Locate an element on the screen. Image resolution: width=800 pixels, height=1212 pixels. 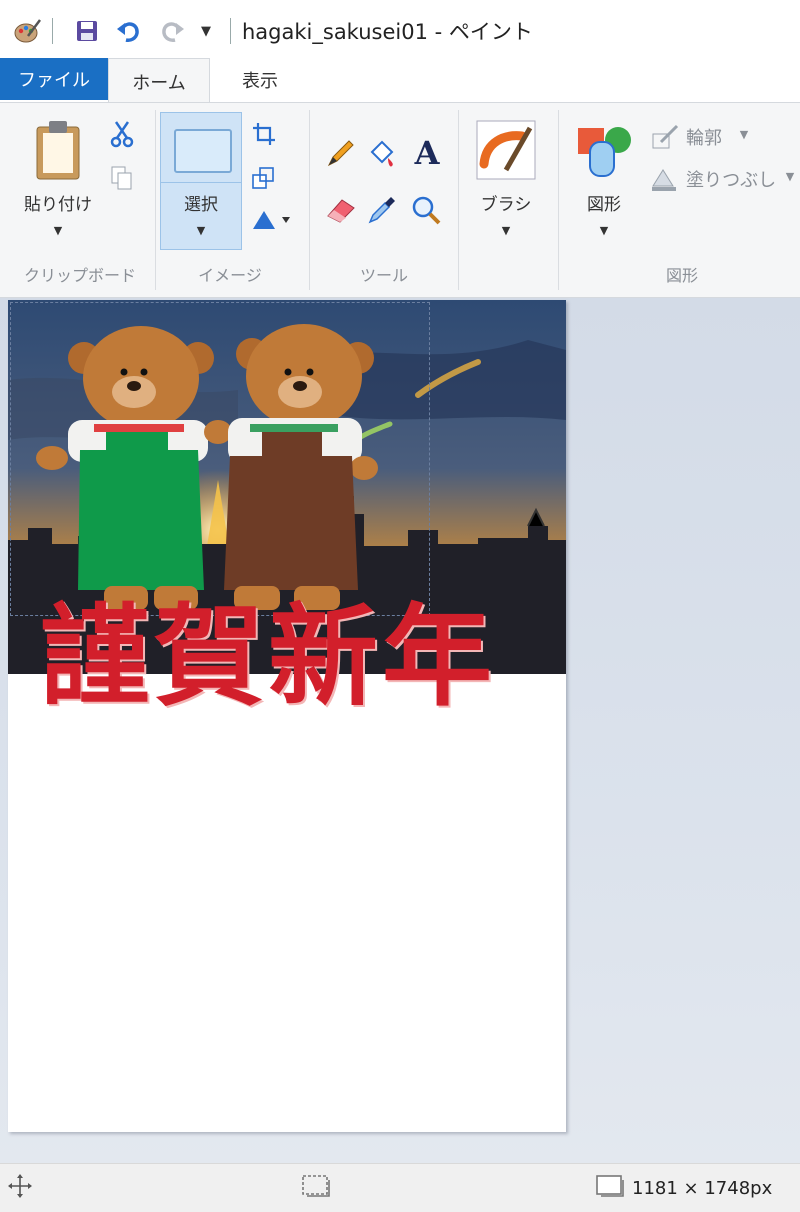
crop-icon is located at coordinates (264, 134).